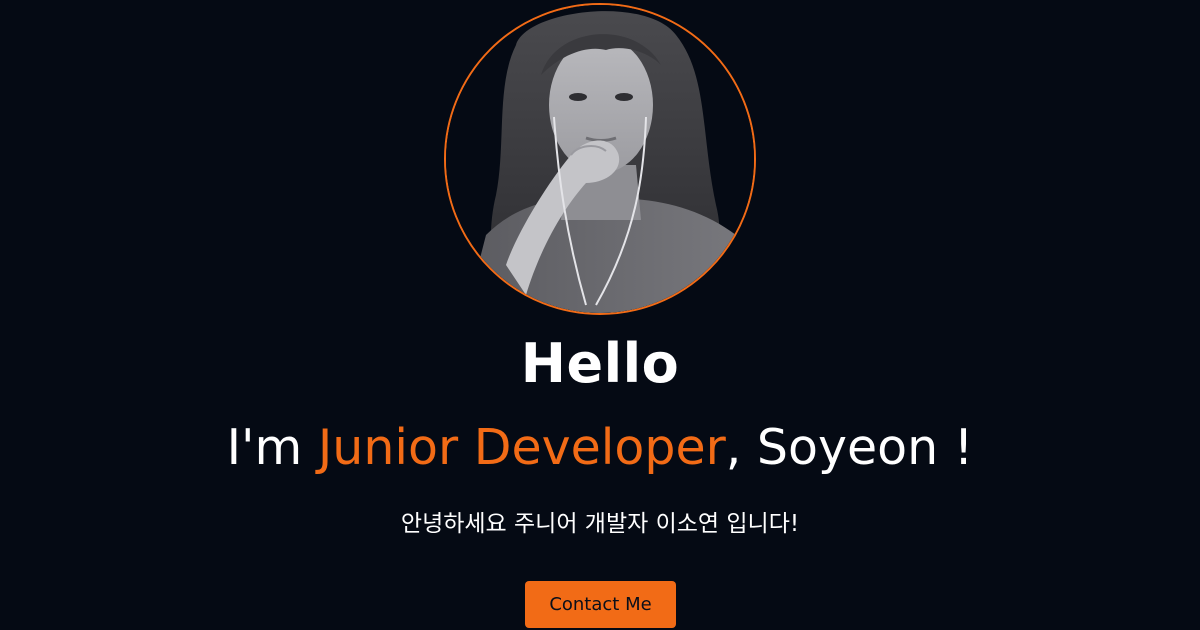  I want to click on intro-heading: I'm Junior Developer, Soyeon !, so click(600, 448).